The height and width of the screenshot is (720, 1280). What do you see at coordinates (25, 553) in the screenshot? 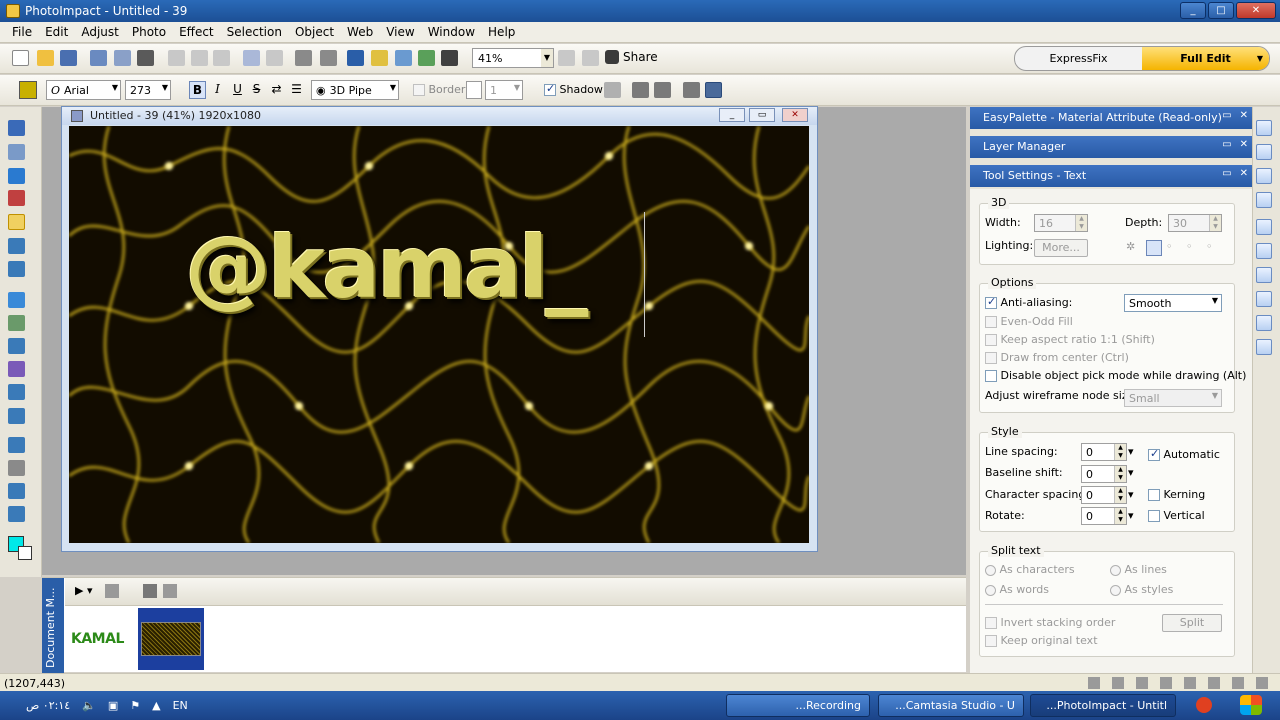
I see `background-color-swatch` at bounding box center [25, 553].